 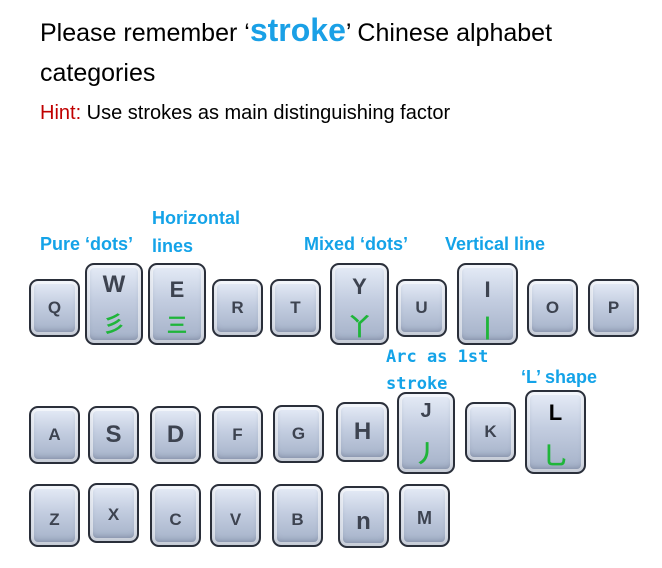 What do you see at coordinates (235, 519) in the screenshot?
I see `key-v-letter: V` at bounding box center [235, 519].